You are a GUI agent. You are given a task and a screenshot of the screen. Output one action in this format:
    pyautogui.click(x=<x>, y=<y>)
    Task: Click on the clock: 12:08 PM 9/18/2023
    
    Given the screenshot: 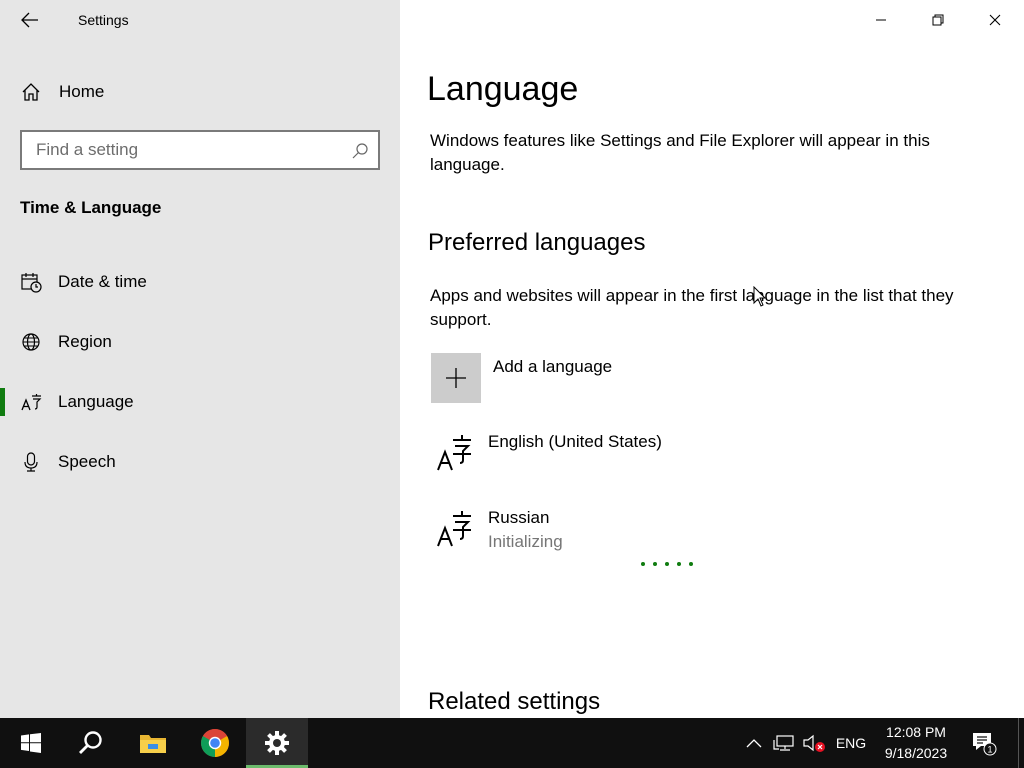 What is the action you would take?
    pyautogui.click(x=916, y=743)
    